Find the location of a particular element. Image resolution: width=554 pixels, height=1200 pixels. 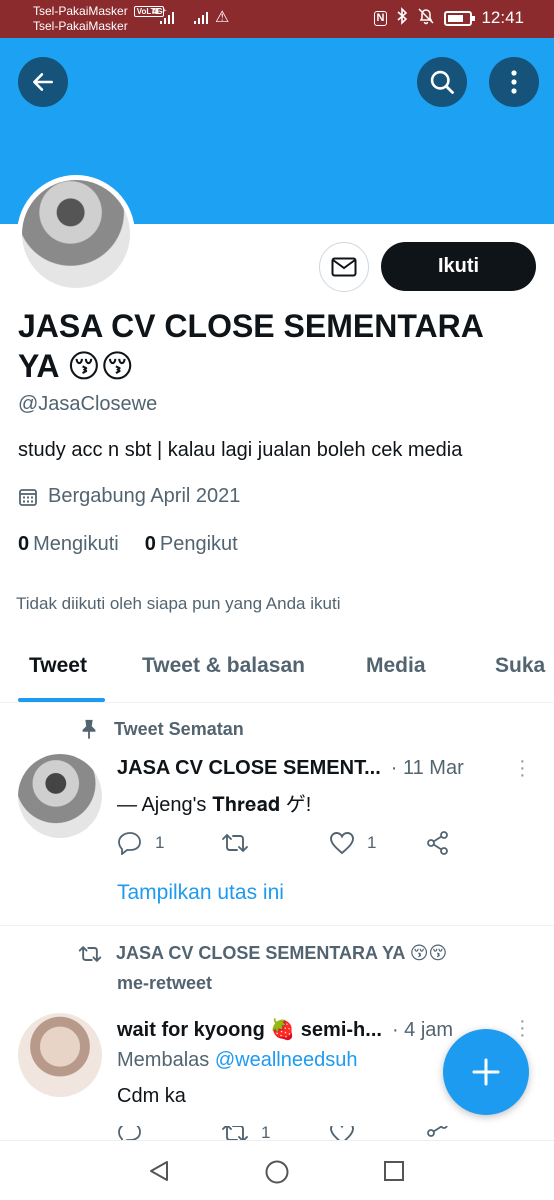

like-count: 1 is located at coordinates (372, 842).